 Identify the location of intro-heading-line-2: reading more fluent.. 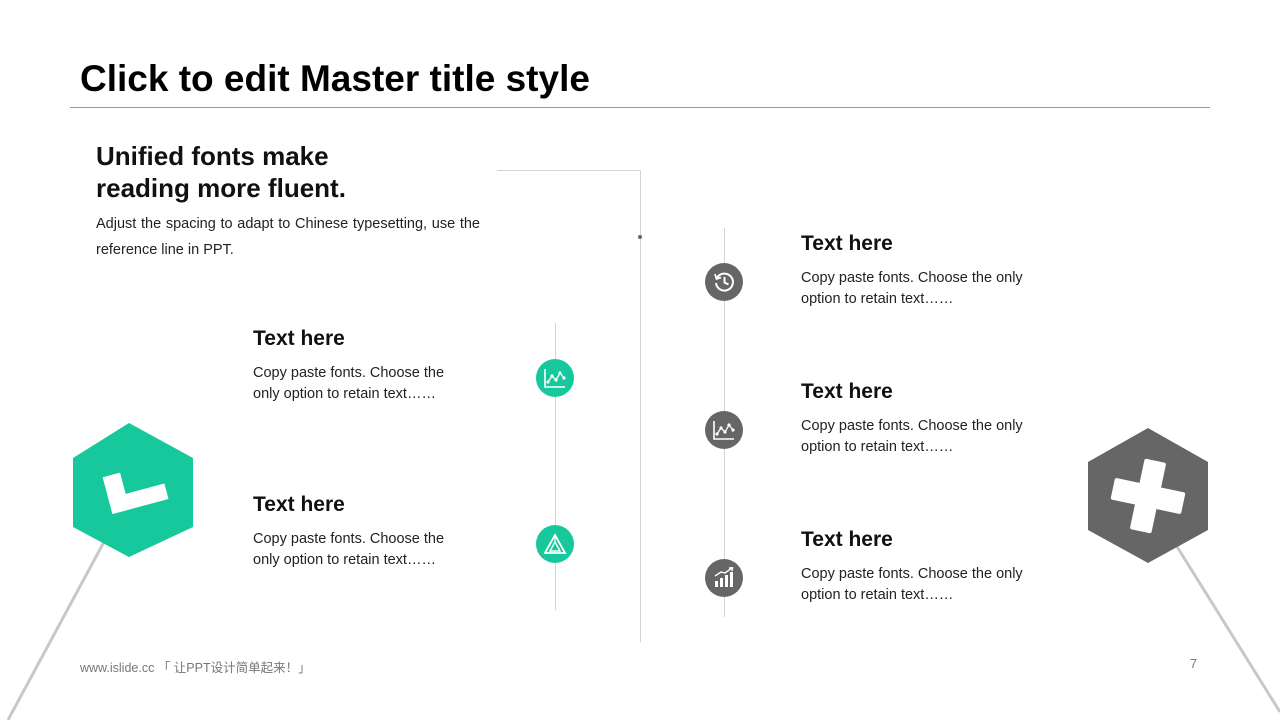
(221, 188).